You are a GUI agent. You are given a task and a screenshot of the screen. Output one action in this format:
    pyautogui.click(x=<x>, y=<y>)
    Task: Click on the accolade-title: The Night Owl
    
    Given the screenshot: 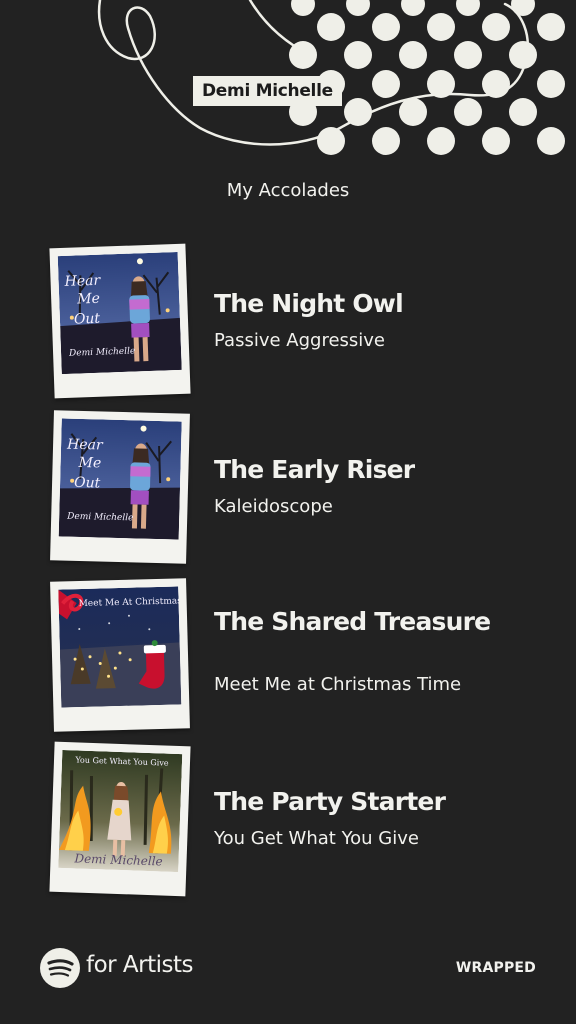 What is the action you would take?
    pyautogui.click(x=309, y=303)
    